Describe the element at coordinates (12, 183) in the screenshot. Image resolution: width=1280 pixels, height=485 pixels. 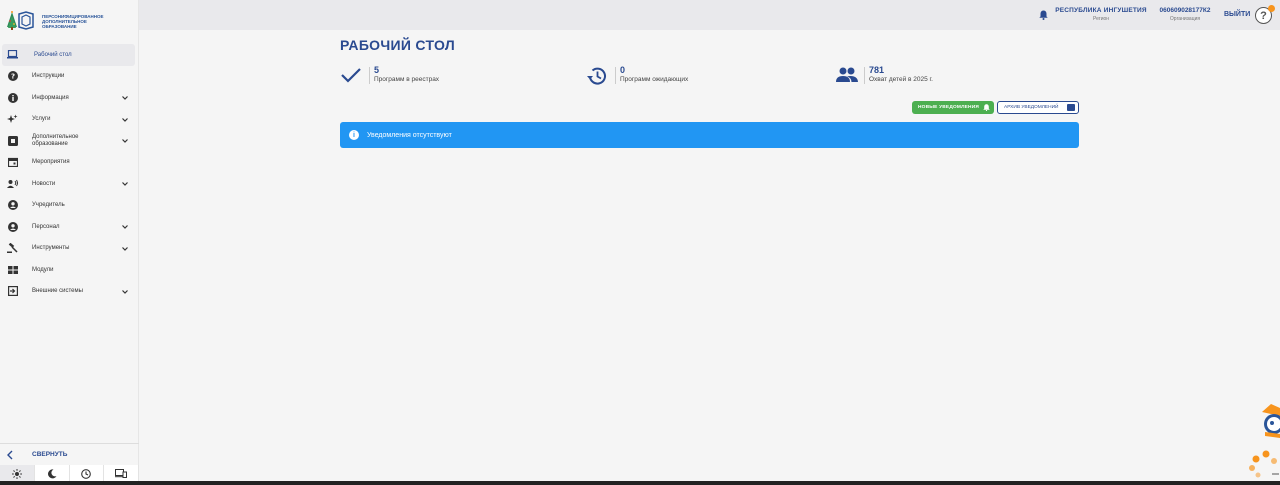
I see `megaphone-person-icon` at that location.